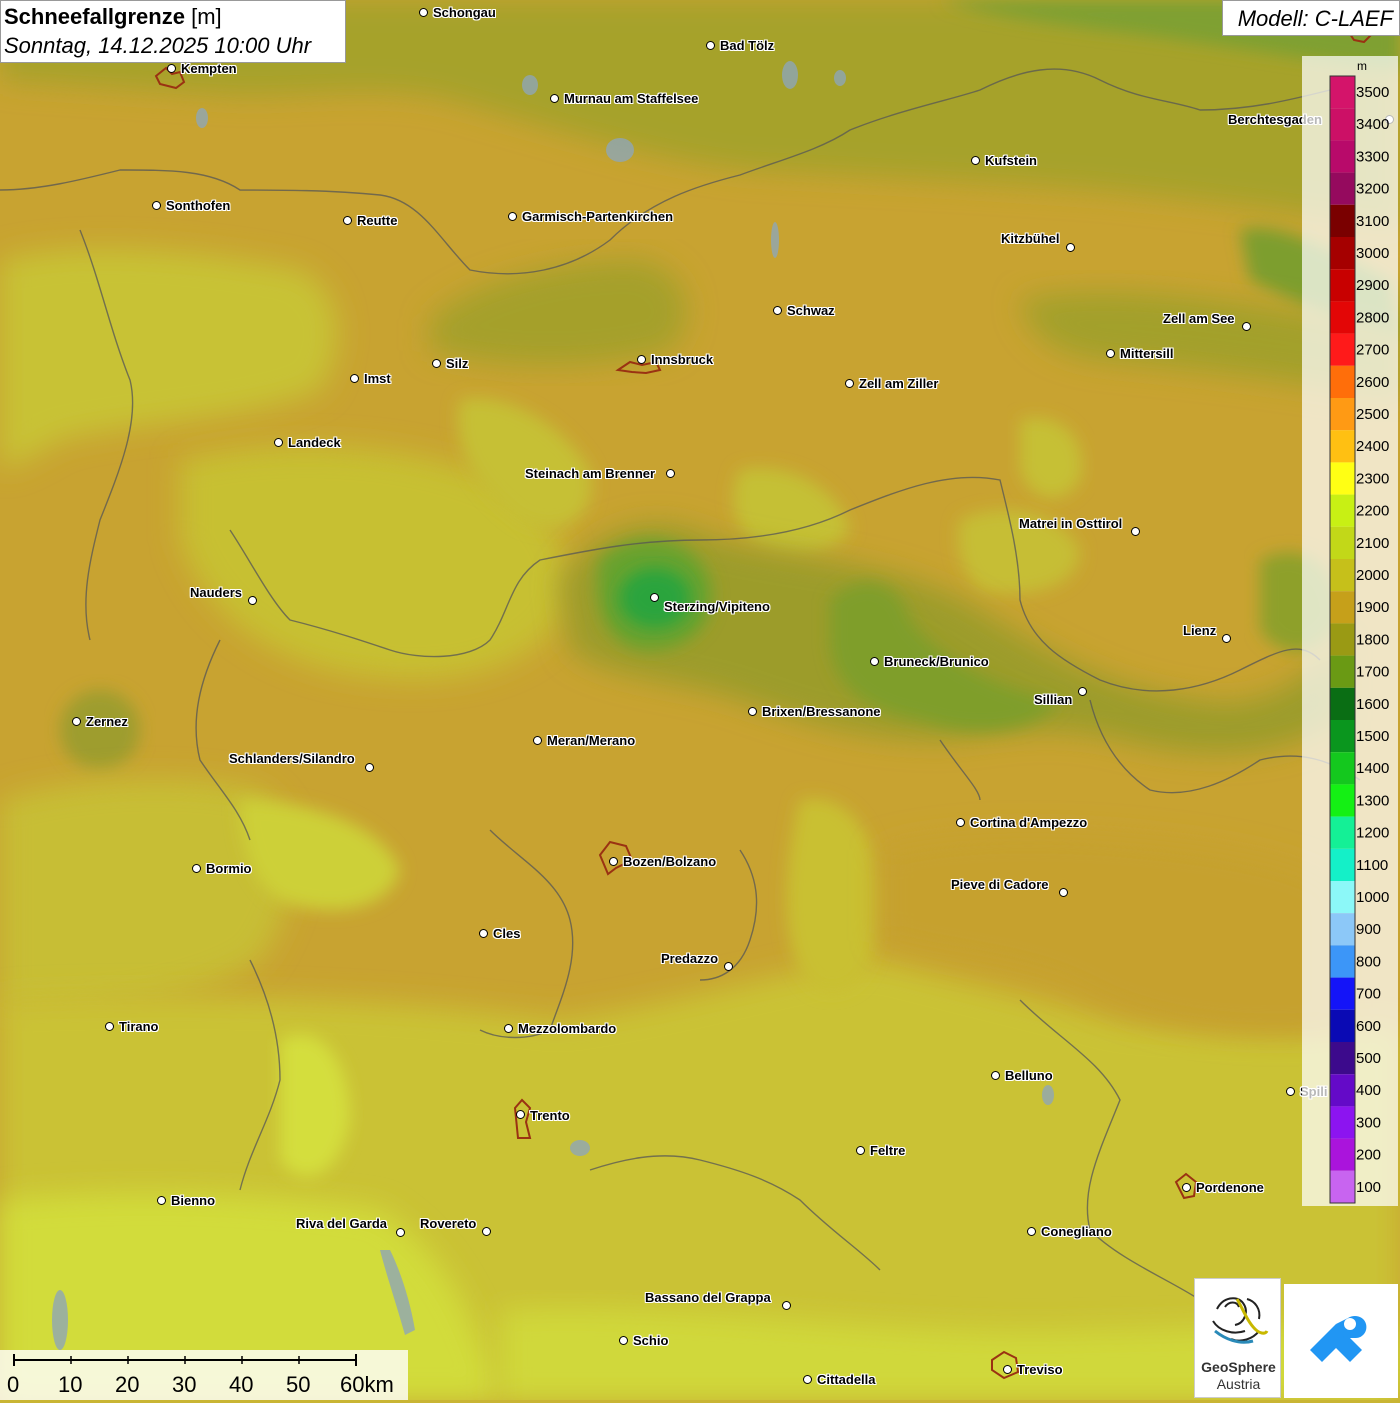  What do you see at coordinates (1240, 1320) in the screenshot?
I see `geosphere-emblem-icon` at bounding box center [1240, 1320].